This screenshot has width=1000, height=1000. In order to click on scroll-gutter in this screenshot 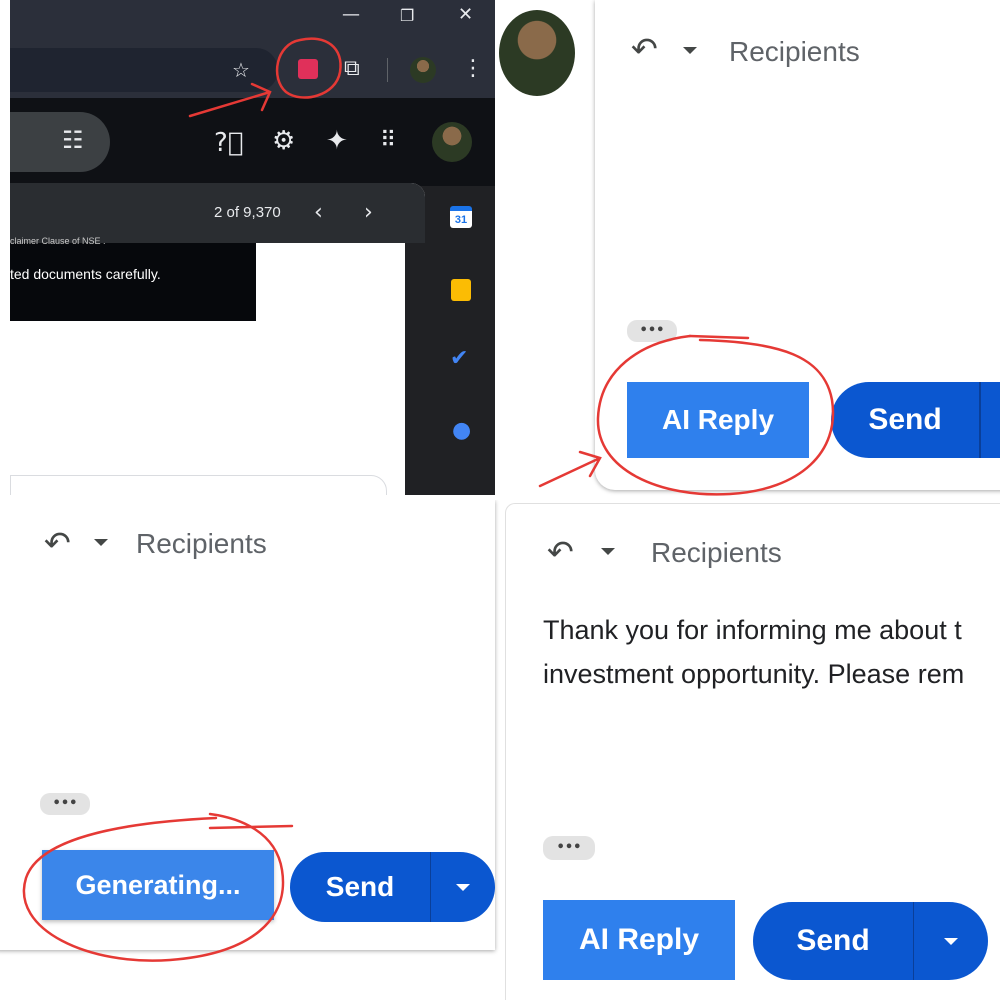, I will do `click(415, 369)`.